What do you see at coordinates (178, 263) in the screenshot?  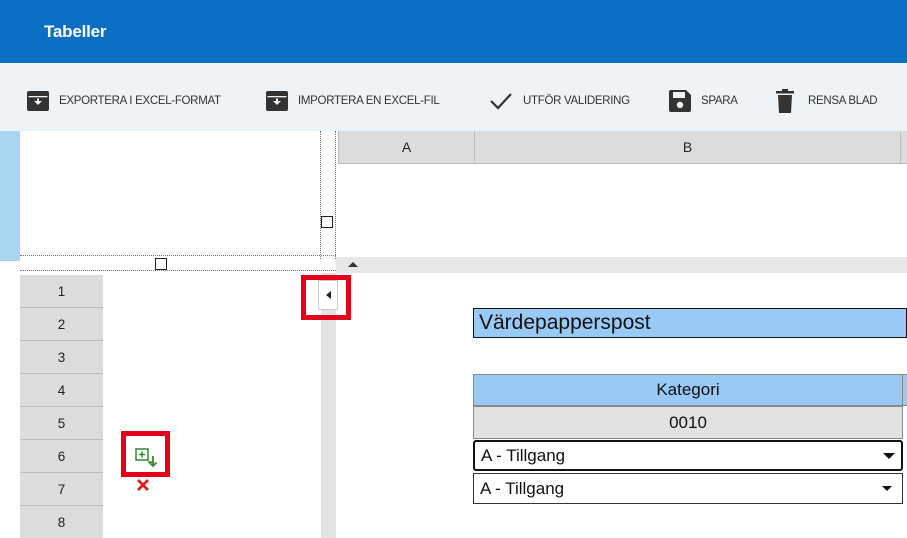 I see `row-group-bracket` at bounding box center [178, 263].